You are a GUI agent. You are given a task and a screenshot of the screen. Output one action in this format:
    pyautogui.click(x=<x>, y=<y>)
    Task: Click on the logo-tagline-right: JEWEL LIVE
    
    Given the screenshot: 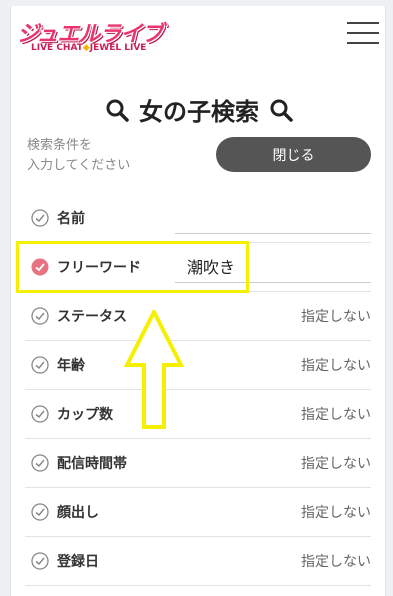 What is the action you would take?
    pyautogui.click(x=118, y=48)
    